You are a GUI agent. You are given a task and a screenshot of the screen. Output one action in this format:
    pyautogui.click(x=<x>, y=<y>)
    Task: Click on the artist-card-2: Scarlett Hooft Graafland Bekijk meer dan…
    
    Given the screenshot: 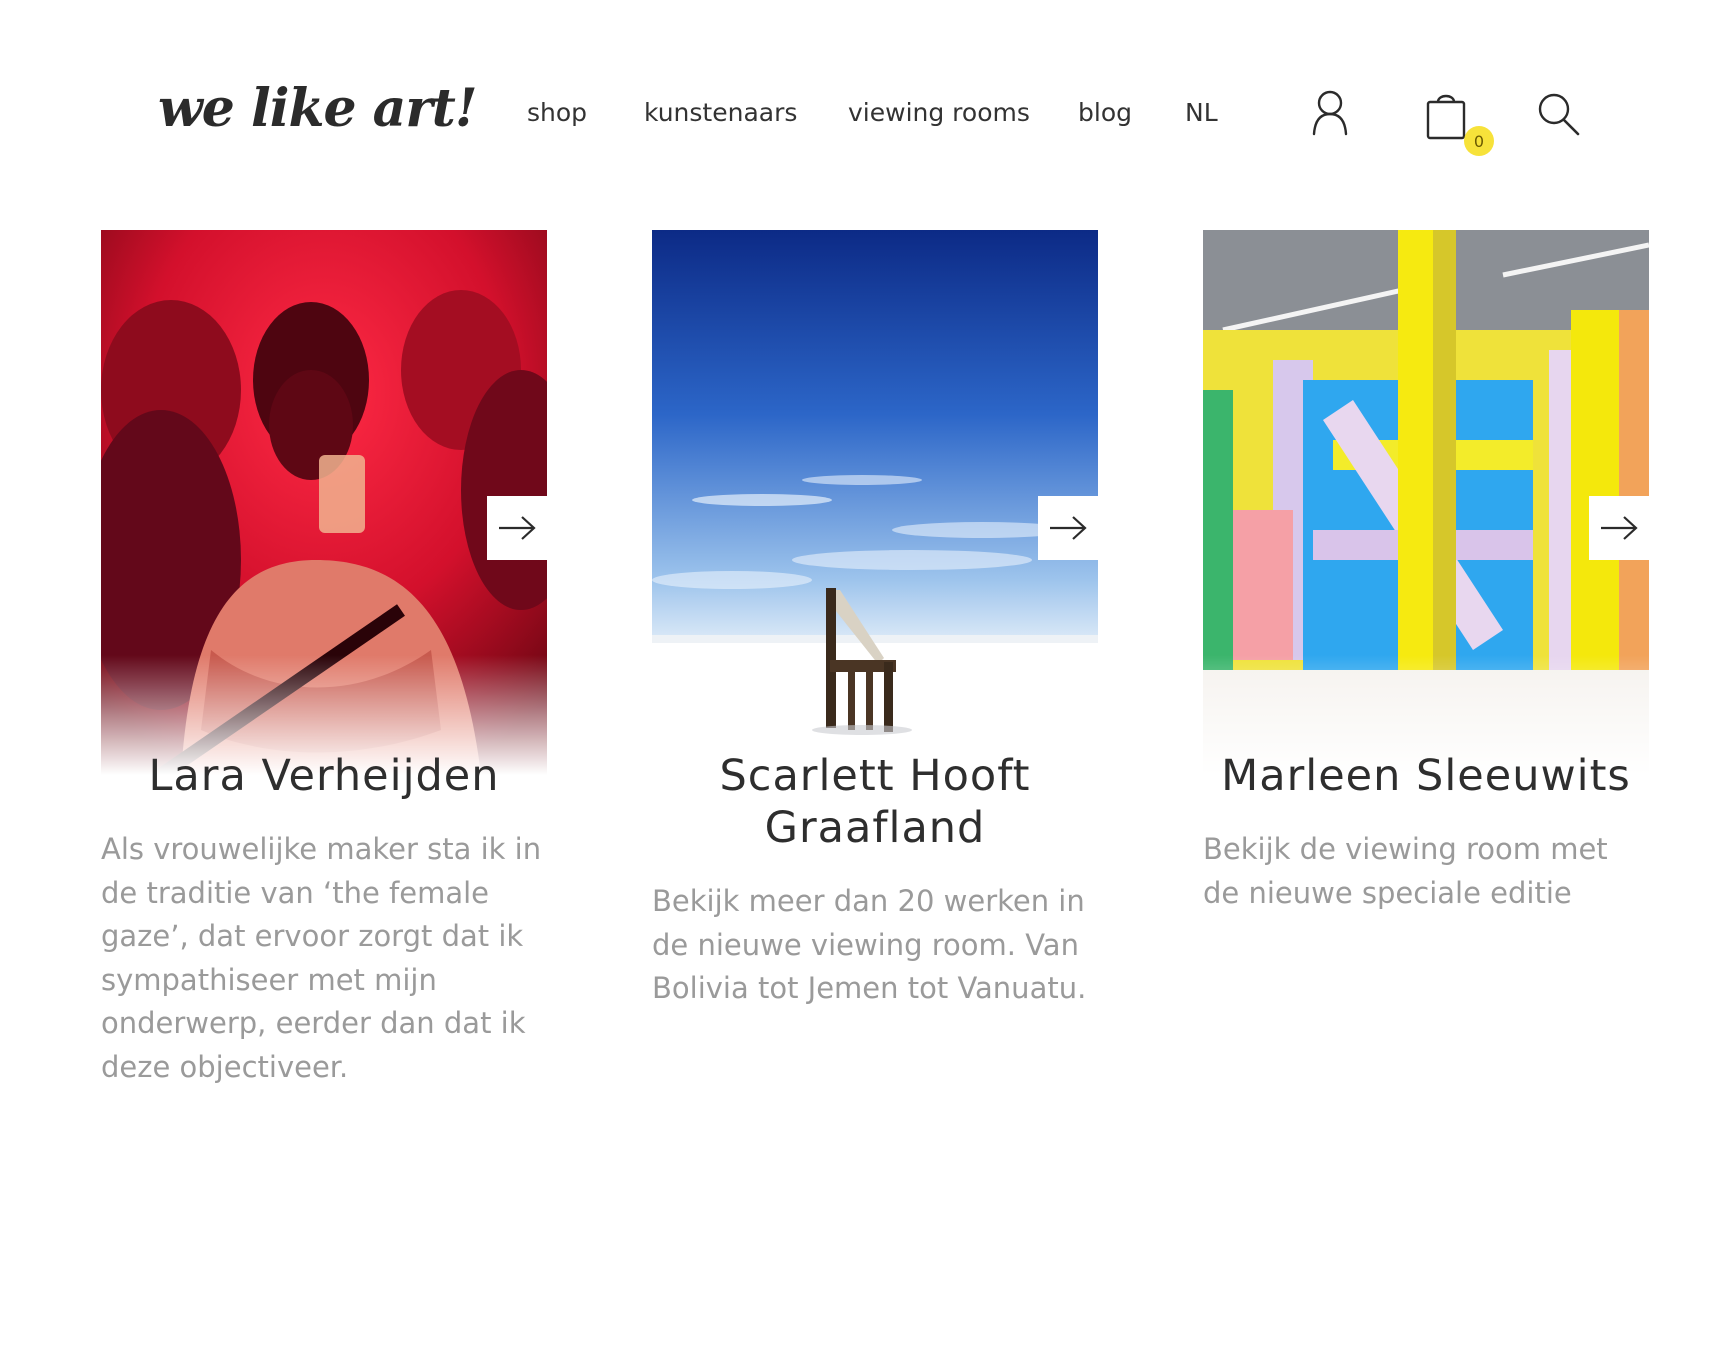 What is the action you would take?
    pyautogui.click(x=875, y=617)
    